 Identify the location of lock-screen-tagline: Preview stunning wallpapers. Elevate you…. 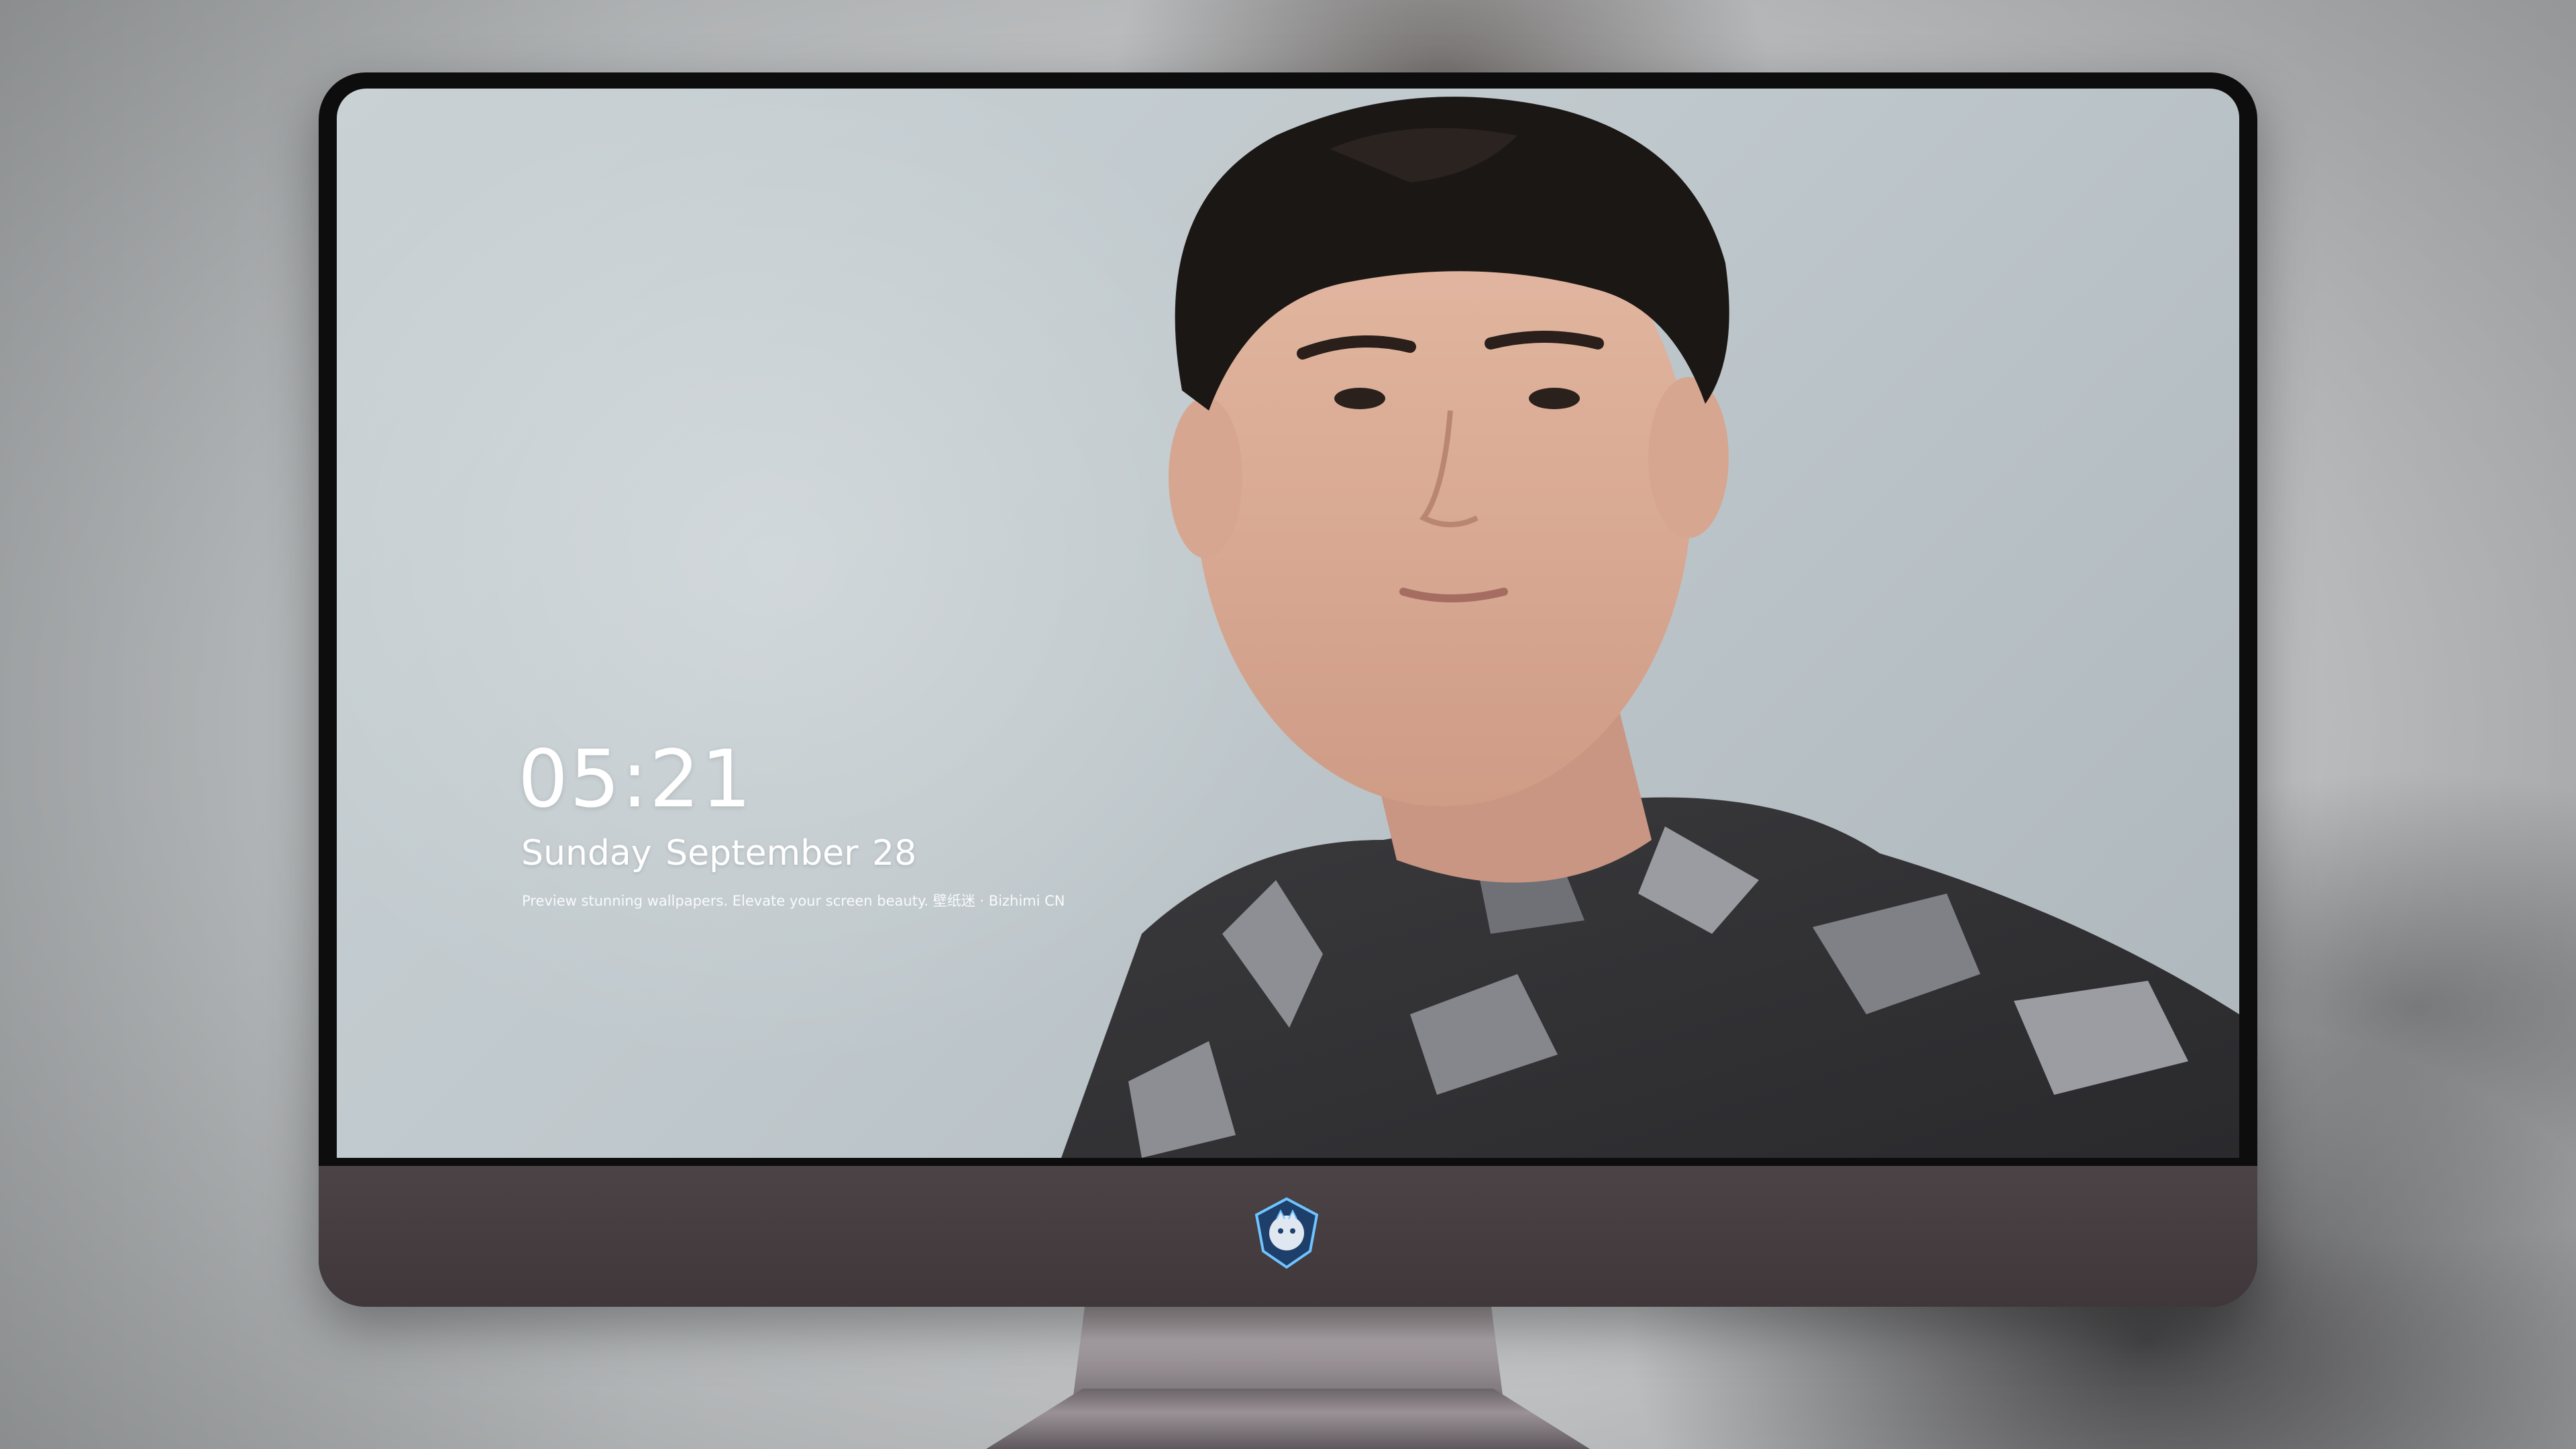
(793, 901).